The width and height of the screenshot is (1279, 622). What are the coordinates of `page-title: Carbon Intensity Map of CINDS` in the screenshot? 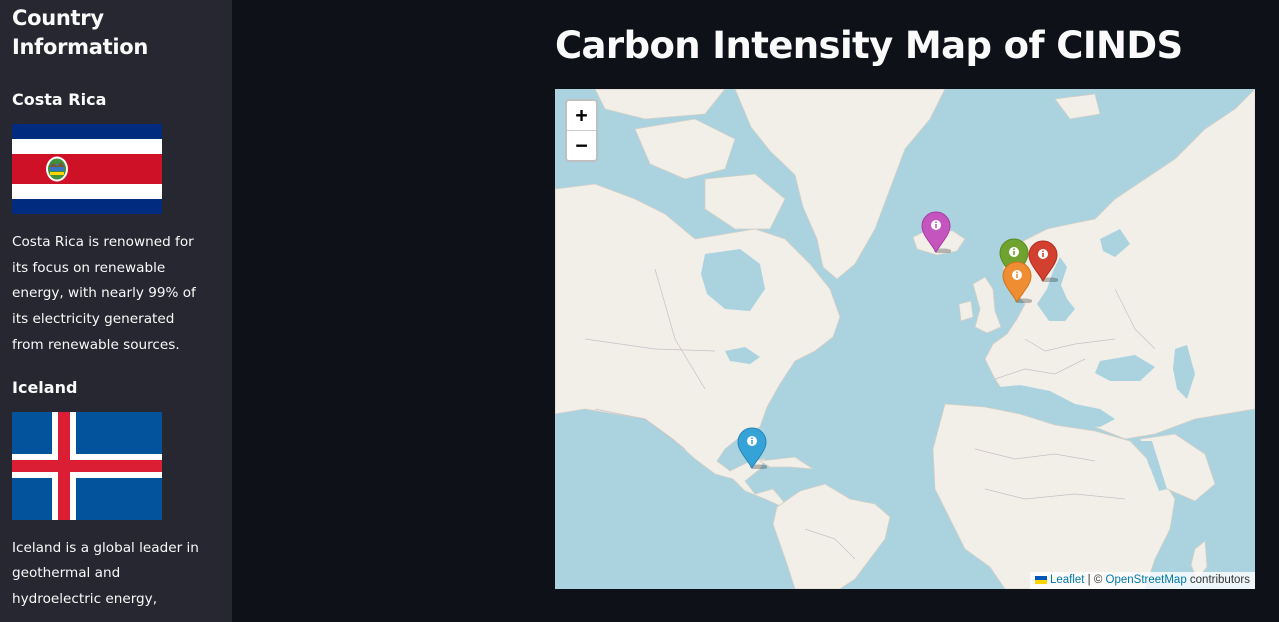 It's located at (869, 45).